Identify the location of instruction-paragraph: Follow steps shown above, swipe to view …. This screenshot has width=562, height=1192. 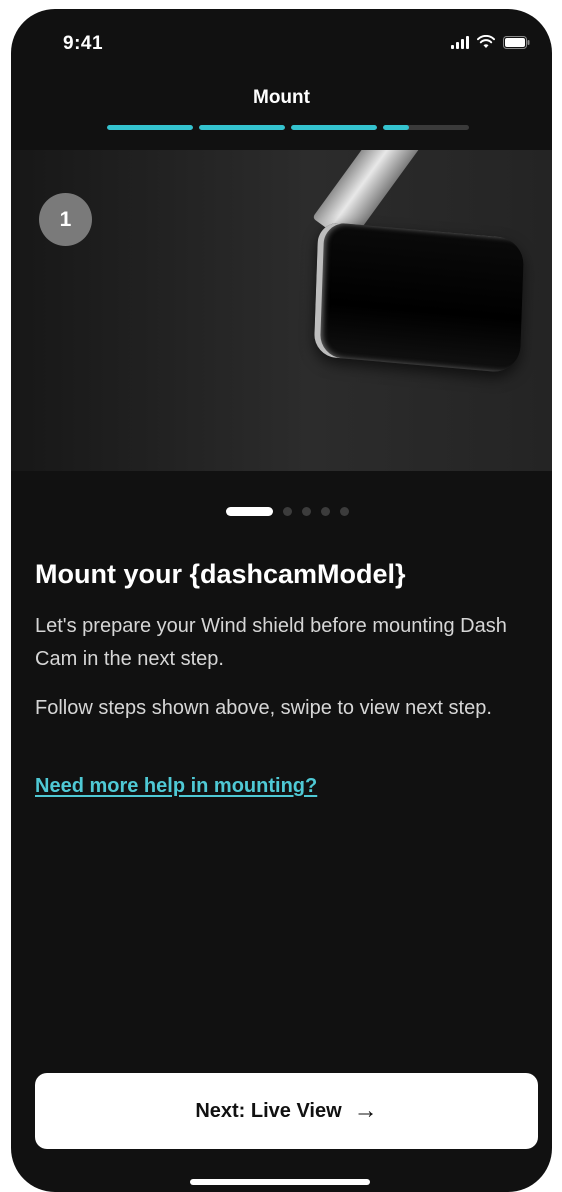
(263, 708).